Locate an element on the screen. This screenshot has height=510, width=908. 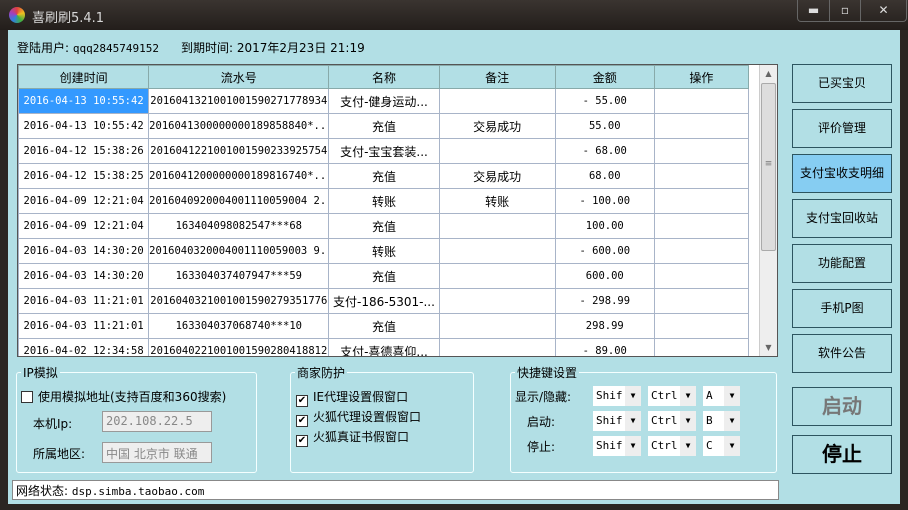
table-cell: 2016-04-03 14:30:20 is located at coordinates (84, 251).